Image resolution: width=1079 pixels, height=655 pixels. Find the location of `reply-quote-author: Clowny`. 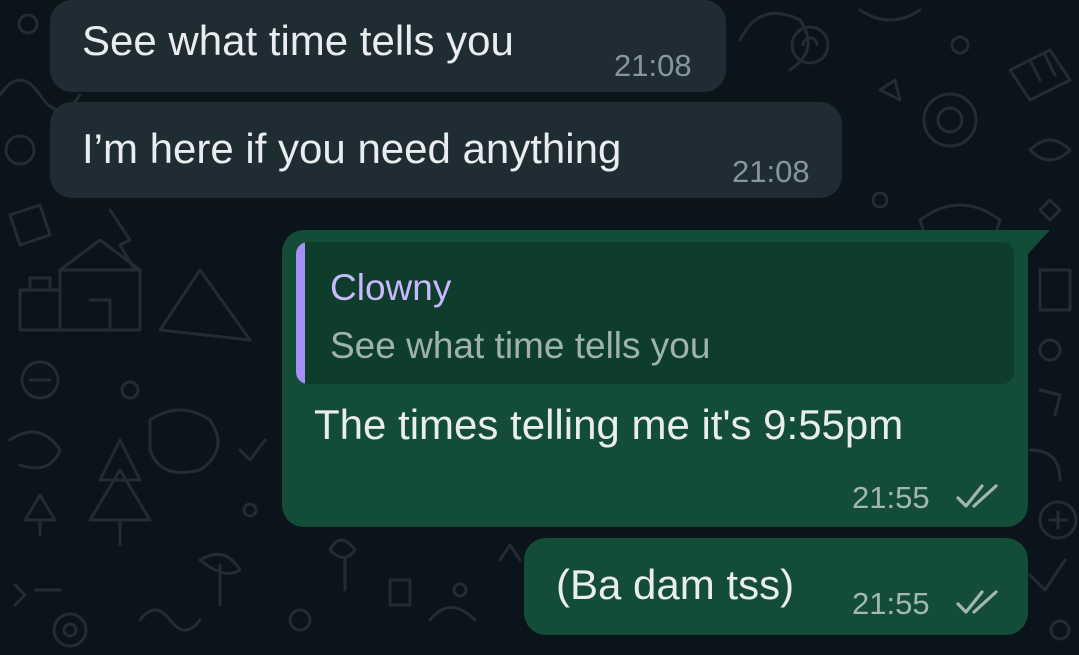

reply-quote-author: Clowny is located at coordinates (391, 287).